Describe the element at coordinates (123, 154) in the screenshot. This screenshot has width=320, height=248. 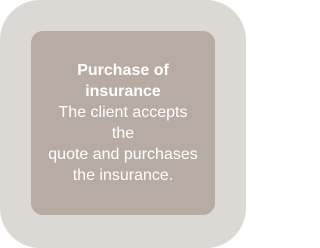
I see `step-description-line: quote and purchases` at that location.